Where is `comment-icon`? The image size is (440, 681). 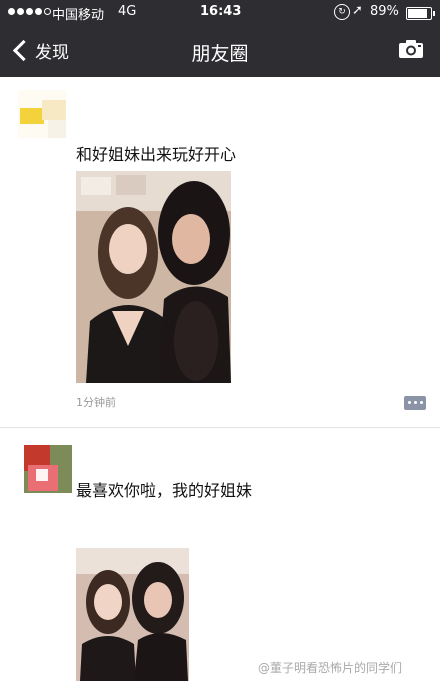
comment-icon is located at coordinates (415, 403).